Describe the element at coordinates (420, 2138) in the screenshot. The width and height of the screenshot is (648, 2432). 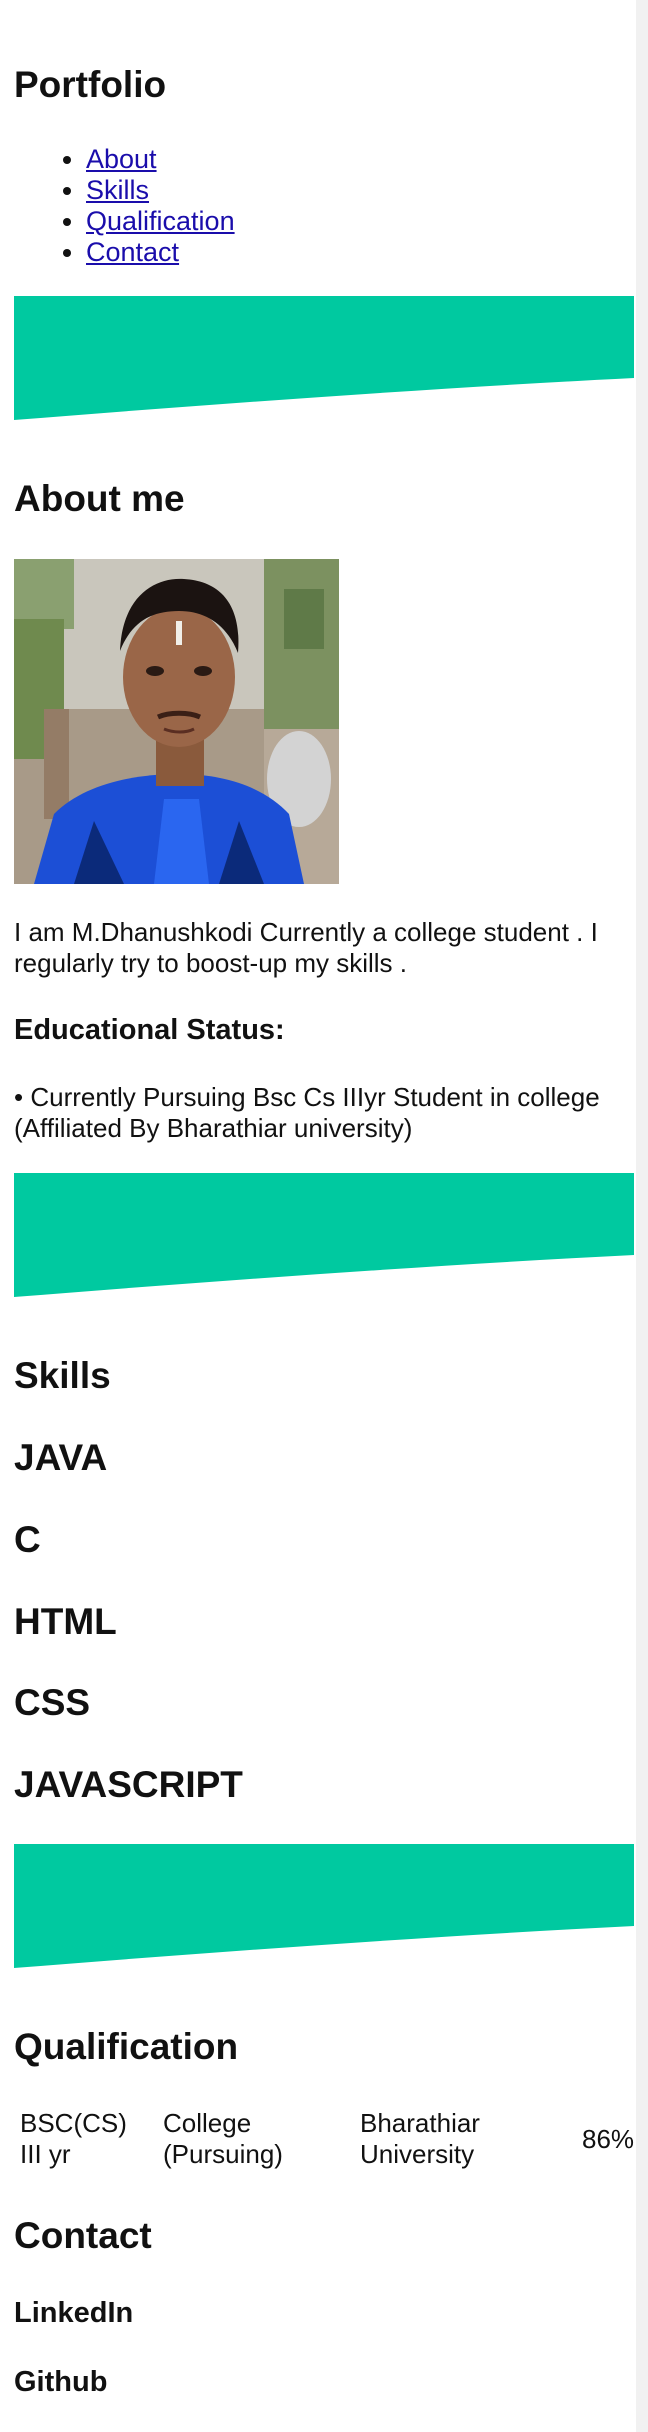
I see `qualification-university: Bharathiar University` at that location.